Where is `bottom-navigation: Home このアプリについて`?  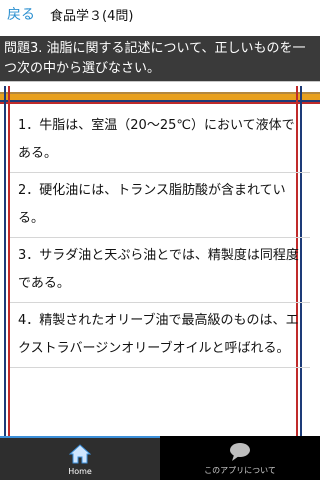
bottom-navigation: Home このアプリについて is located at coordinates (160, 458).